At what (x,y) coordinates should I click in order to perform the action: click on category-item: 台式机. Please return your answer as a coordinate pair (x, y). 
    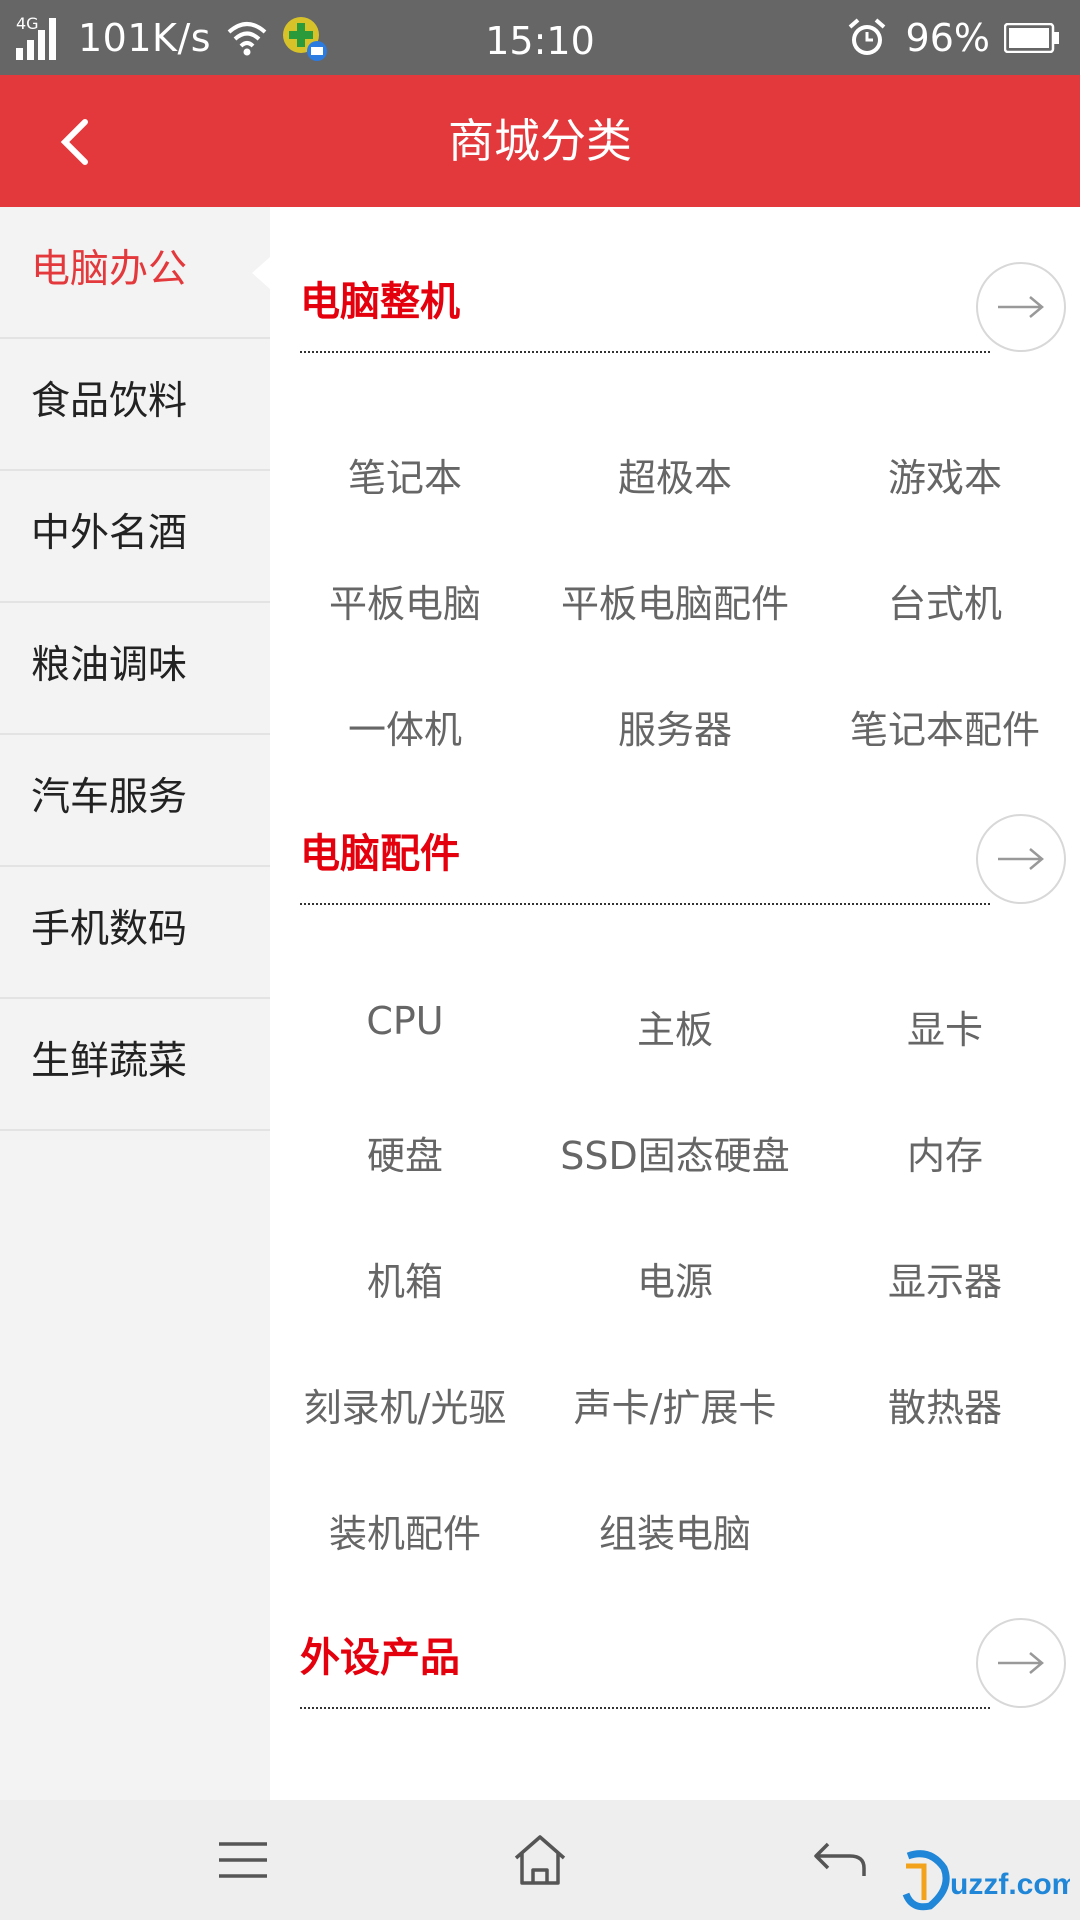
    Looking at the image, I should click on (945, 600).